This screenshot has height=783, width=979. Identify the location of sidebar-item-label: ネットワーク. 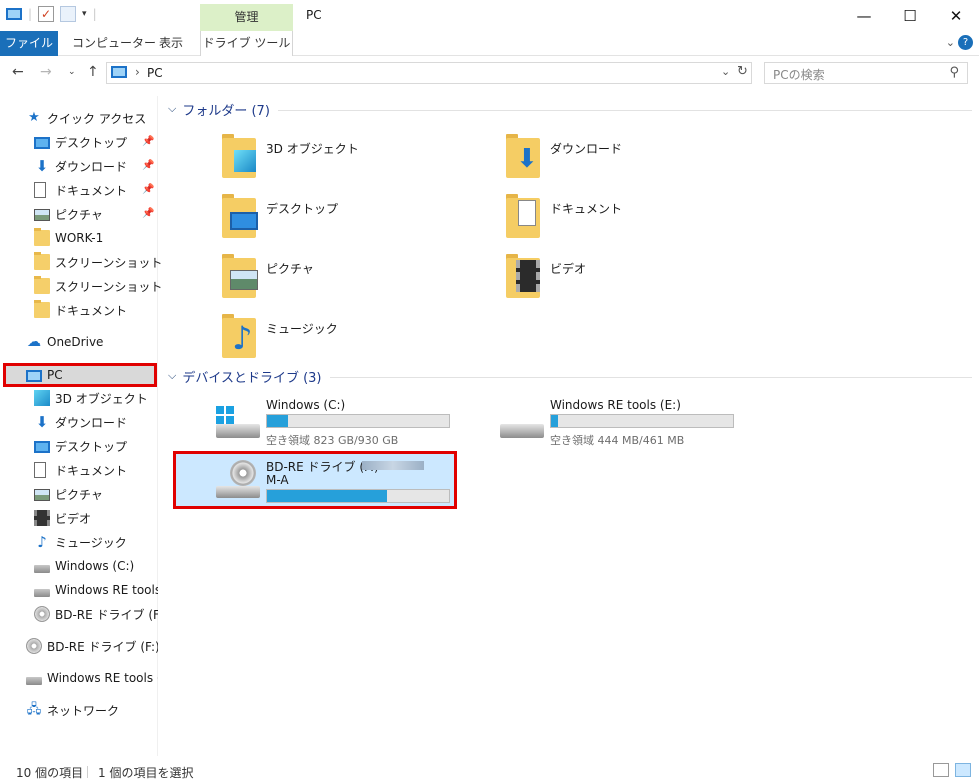
(83, 710).